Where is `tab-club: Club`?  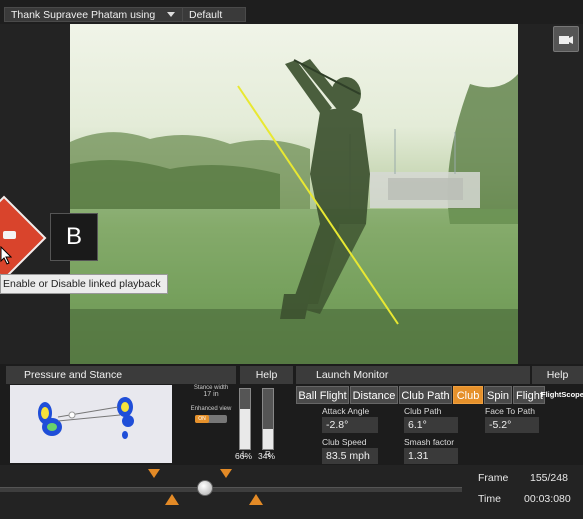
tab-club: Club is located at coordinates (468, 395).